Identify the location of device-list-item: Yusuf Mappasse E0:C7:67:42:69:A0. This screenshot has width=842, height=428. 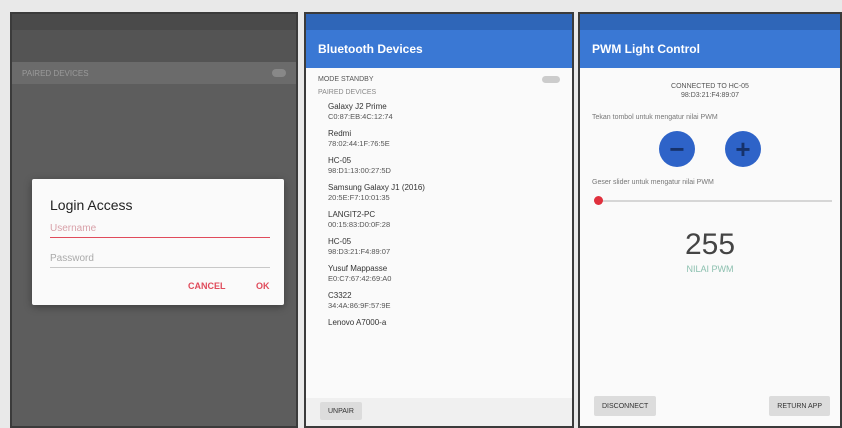
(439, 273).